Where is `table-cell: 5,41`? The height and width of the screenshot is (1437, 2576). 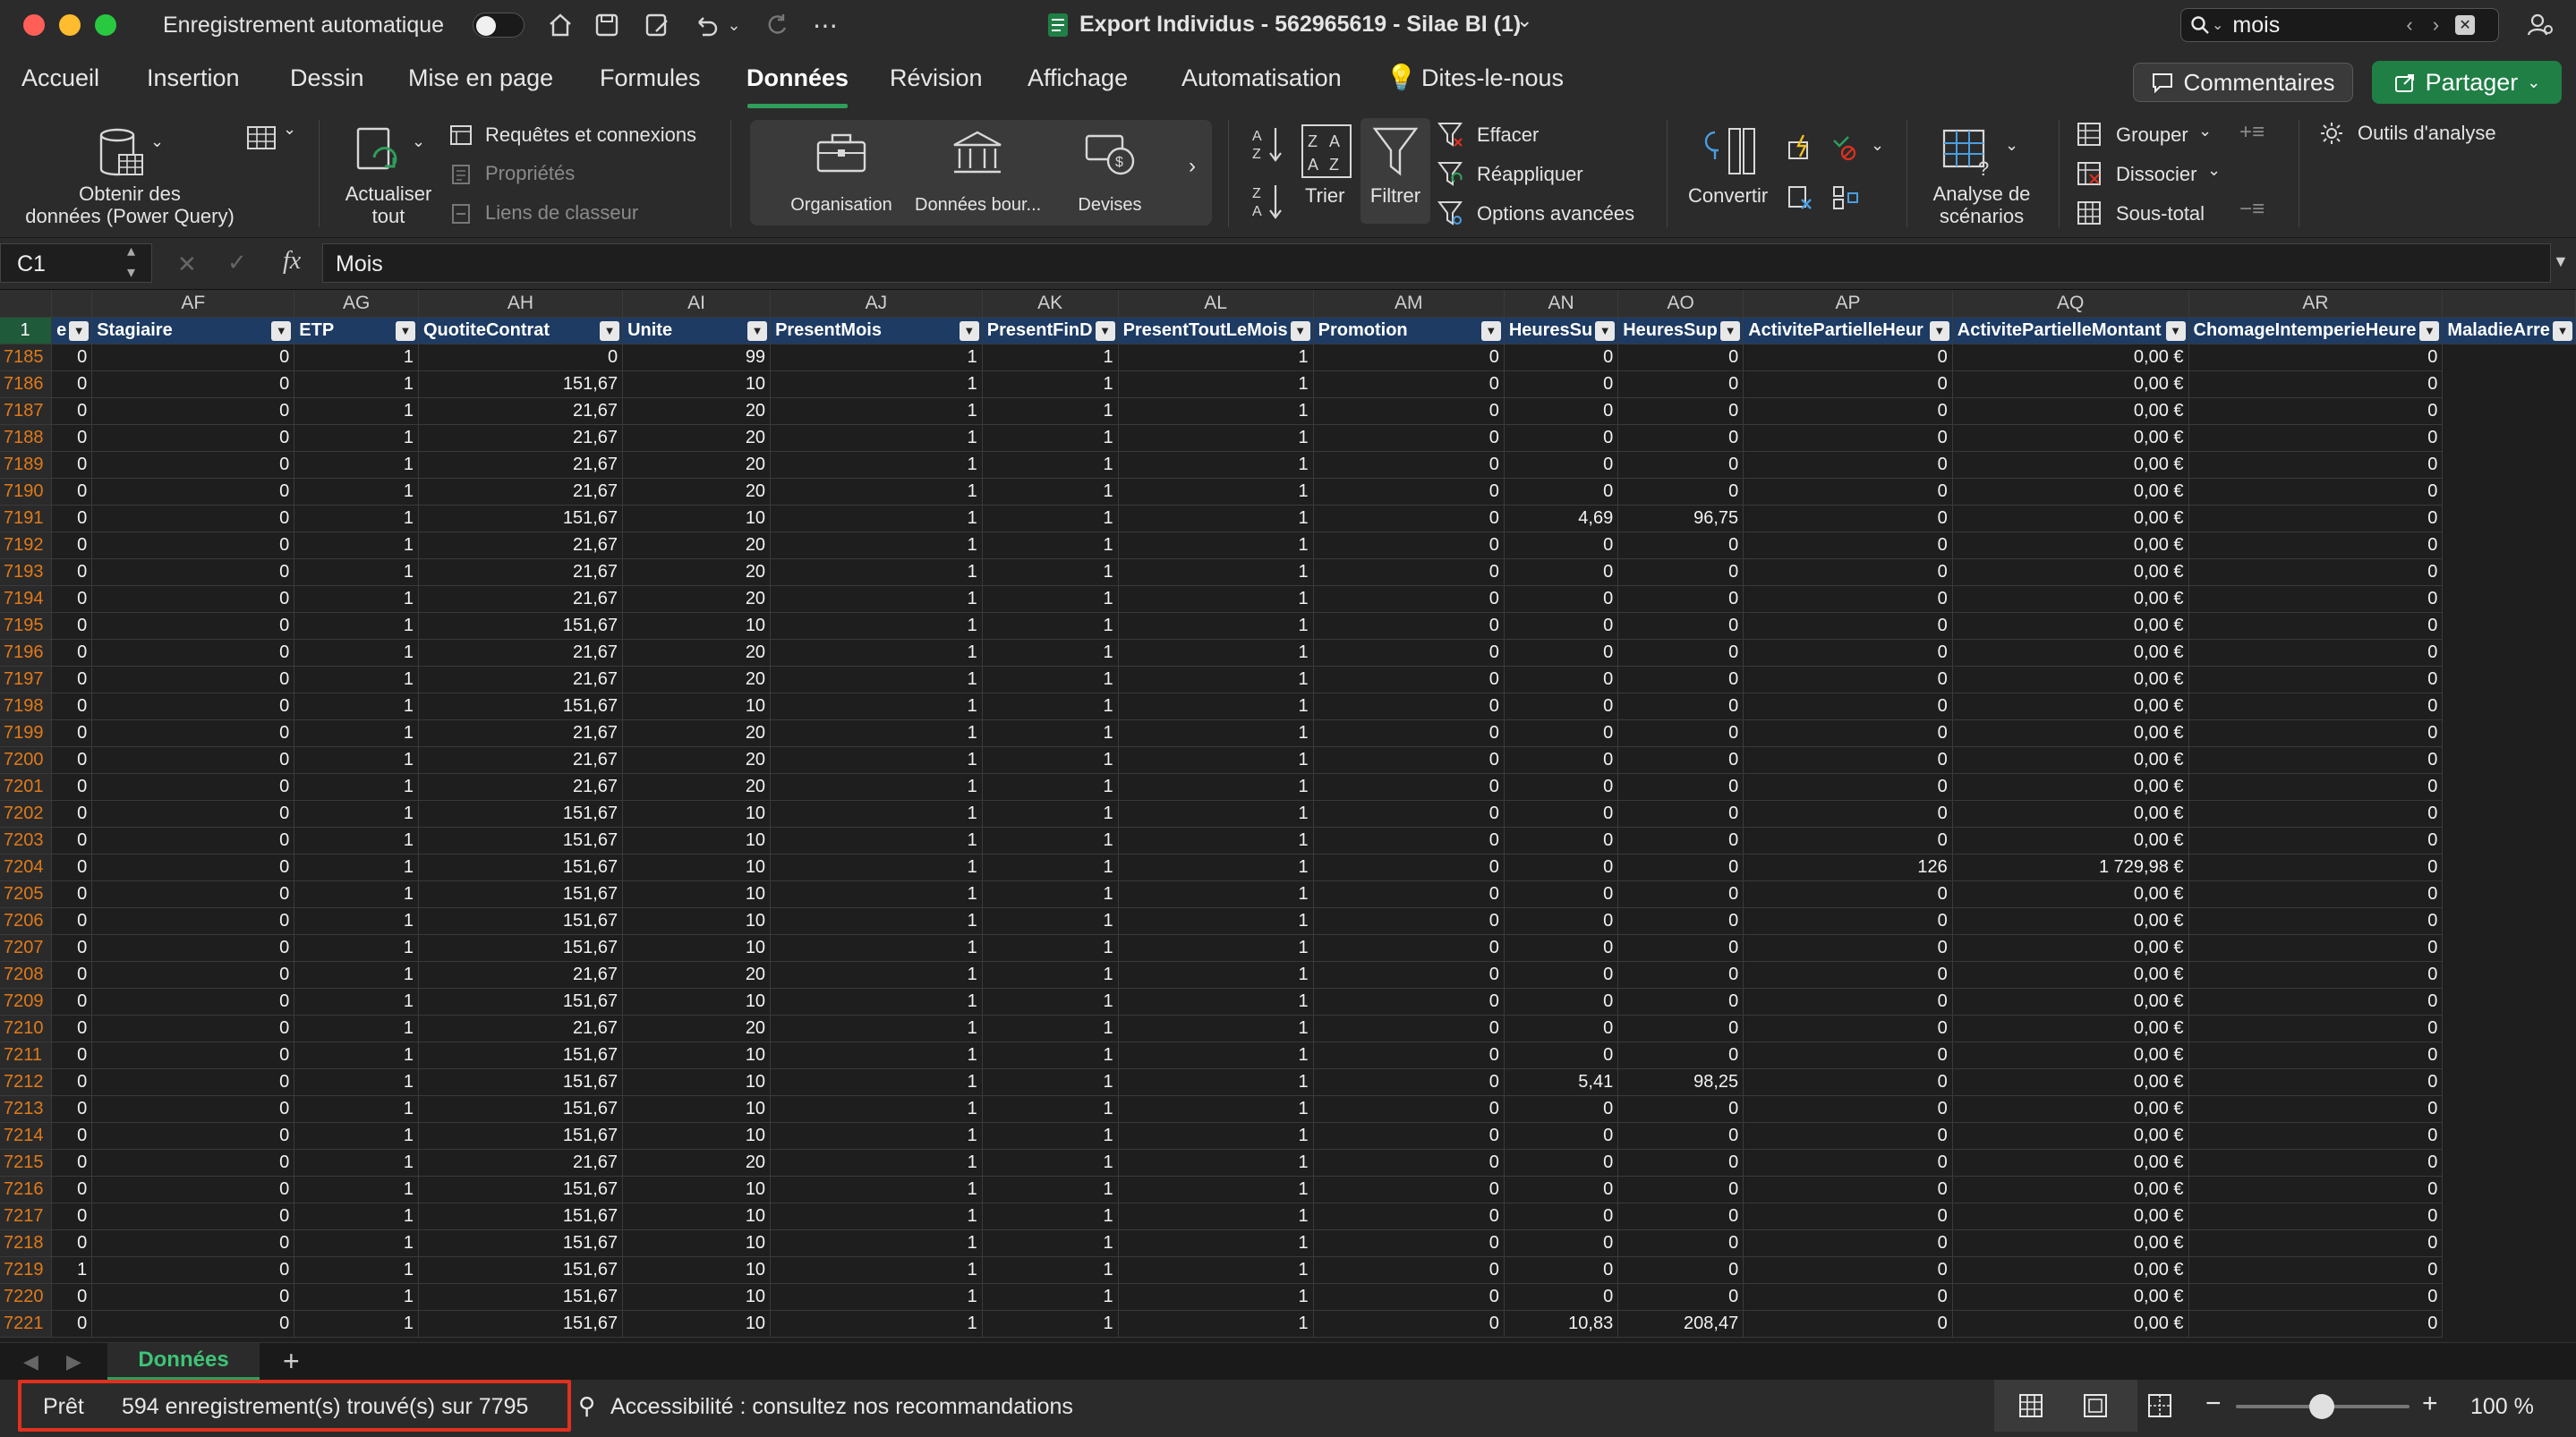
table-cell: 5,41 is located at coordinates (1561, 1082).